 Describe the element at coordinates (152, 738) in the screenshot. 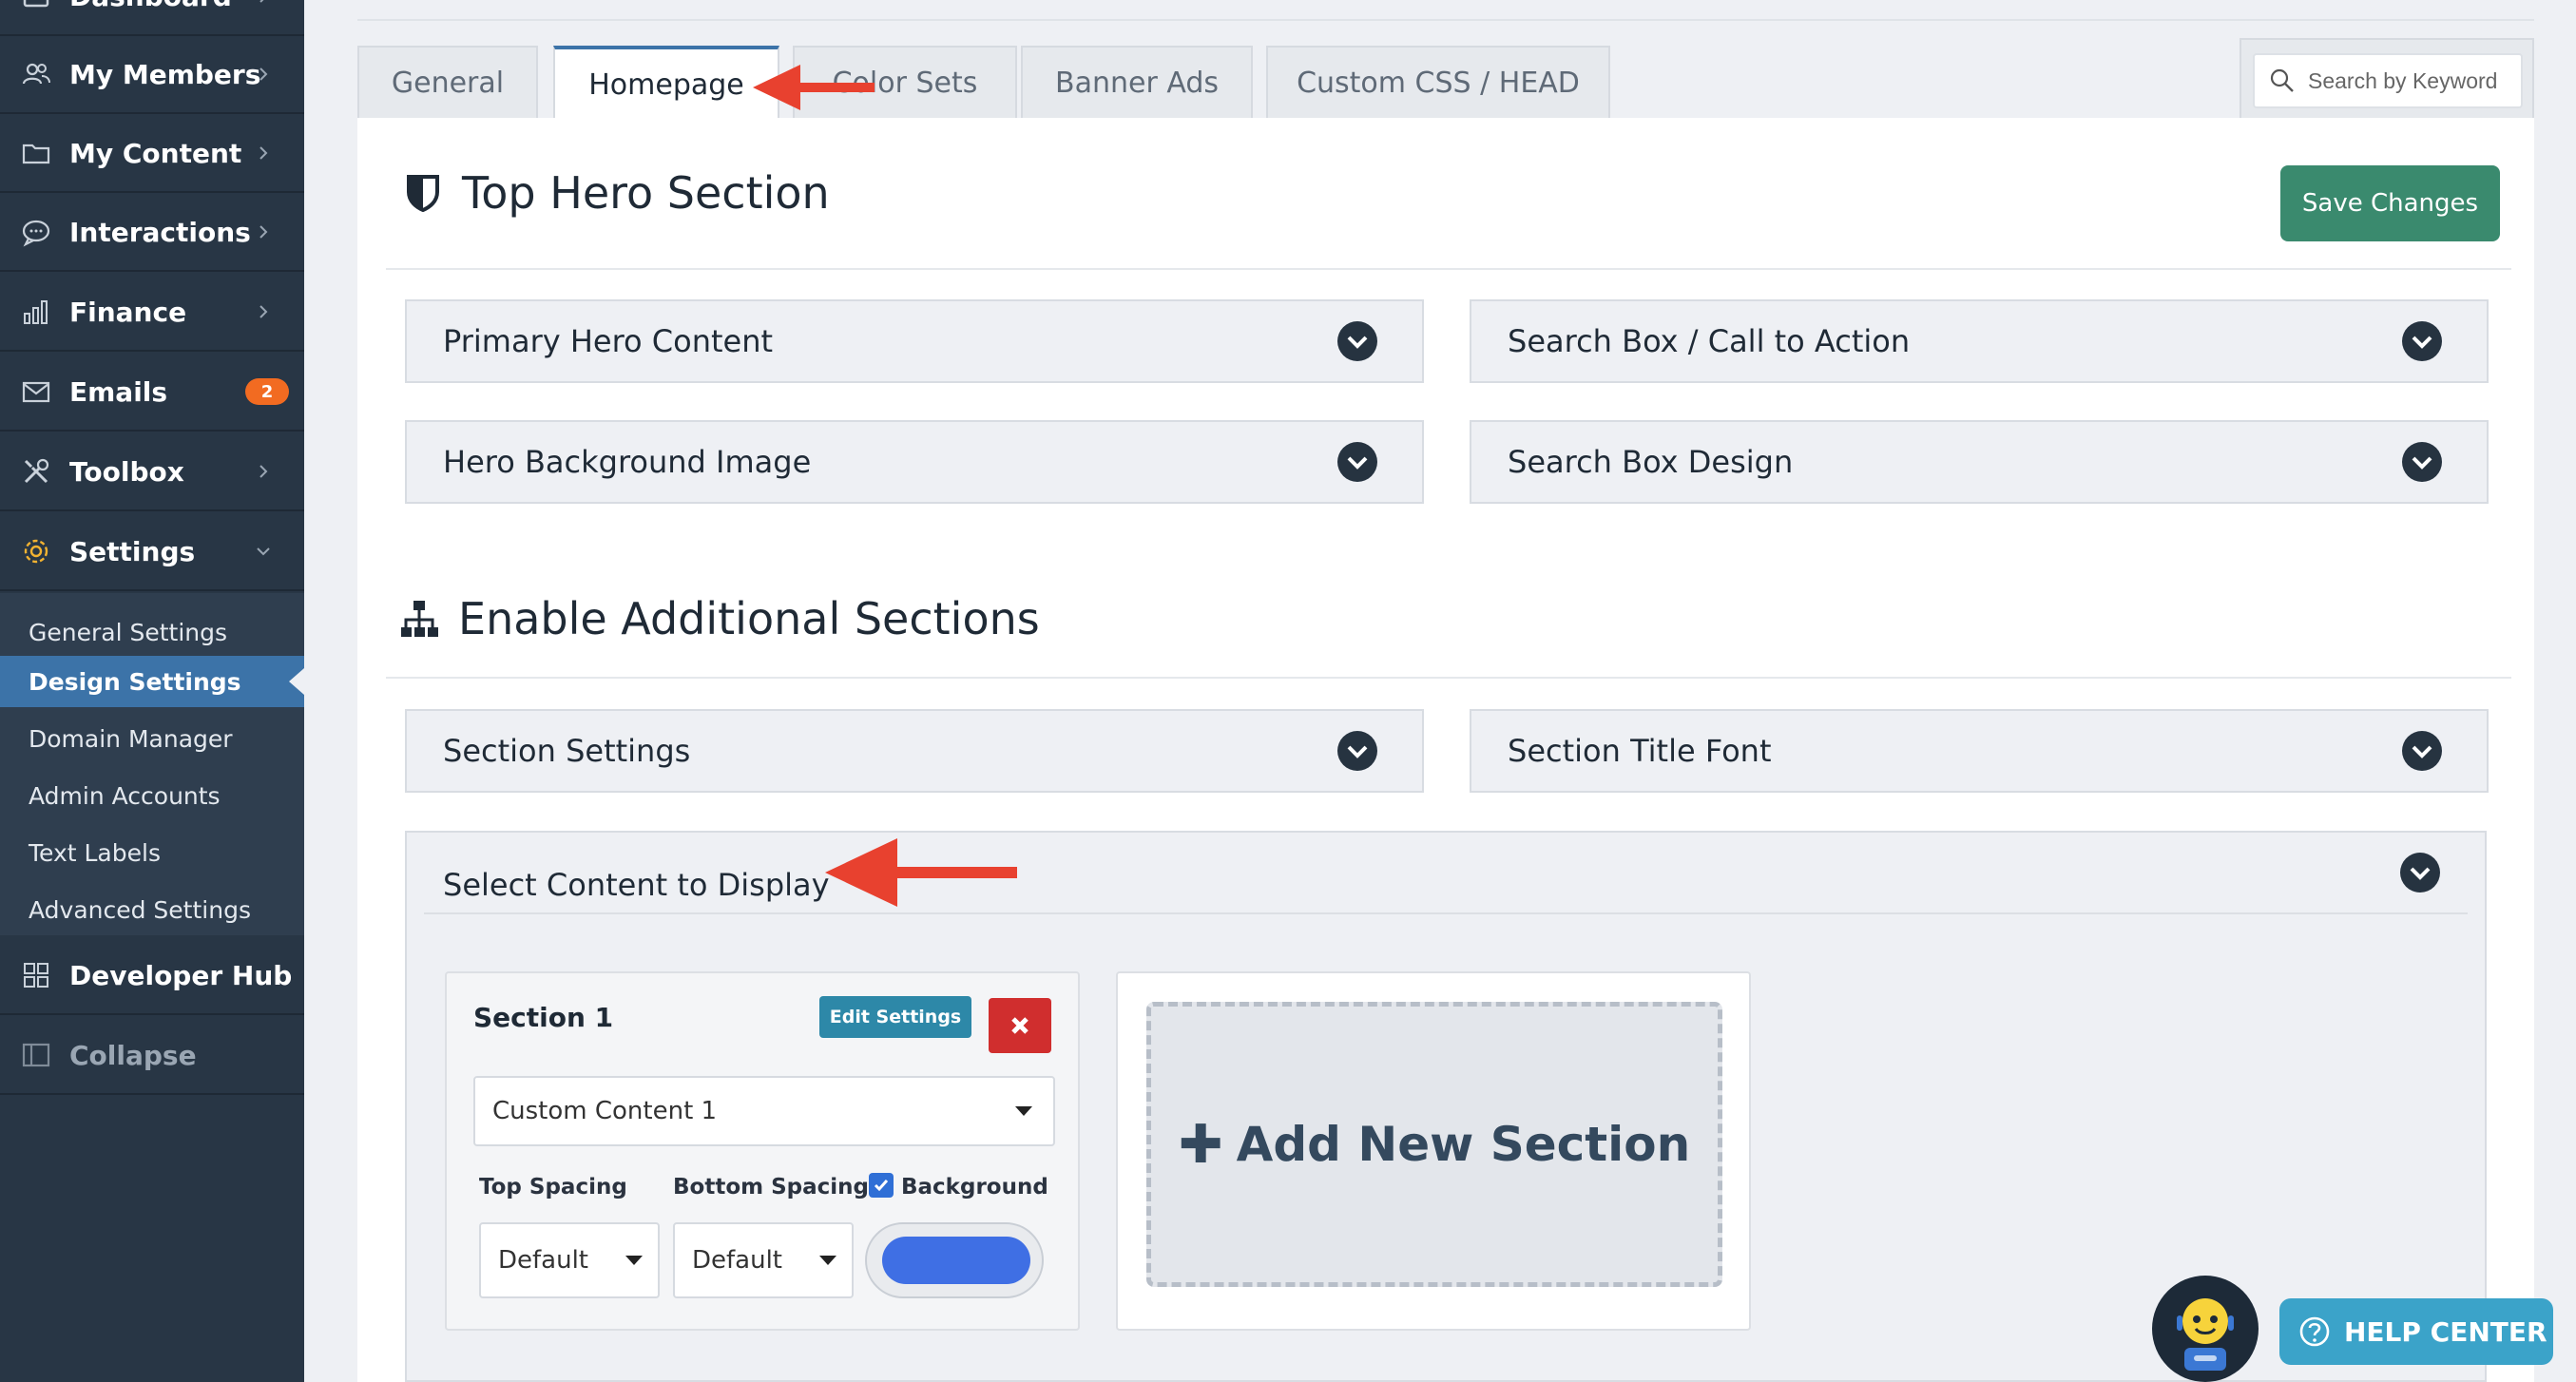

I see `subnav-domain-manager: Domain Manager` at that location.